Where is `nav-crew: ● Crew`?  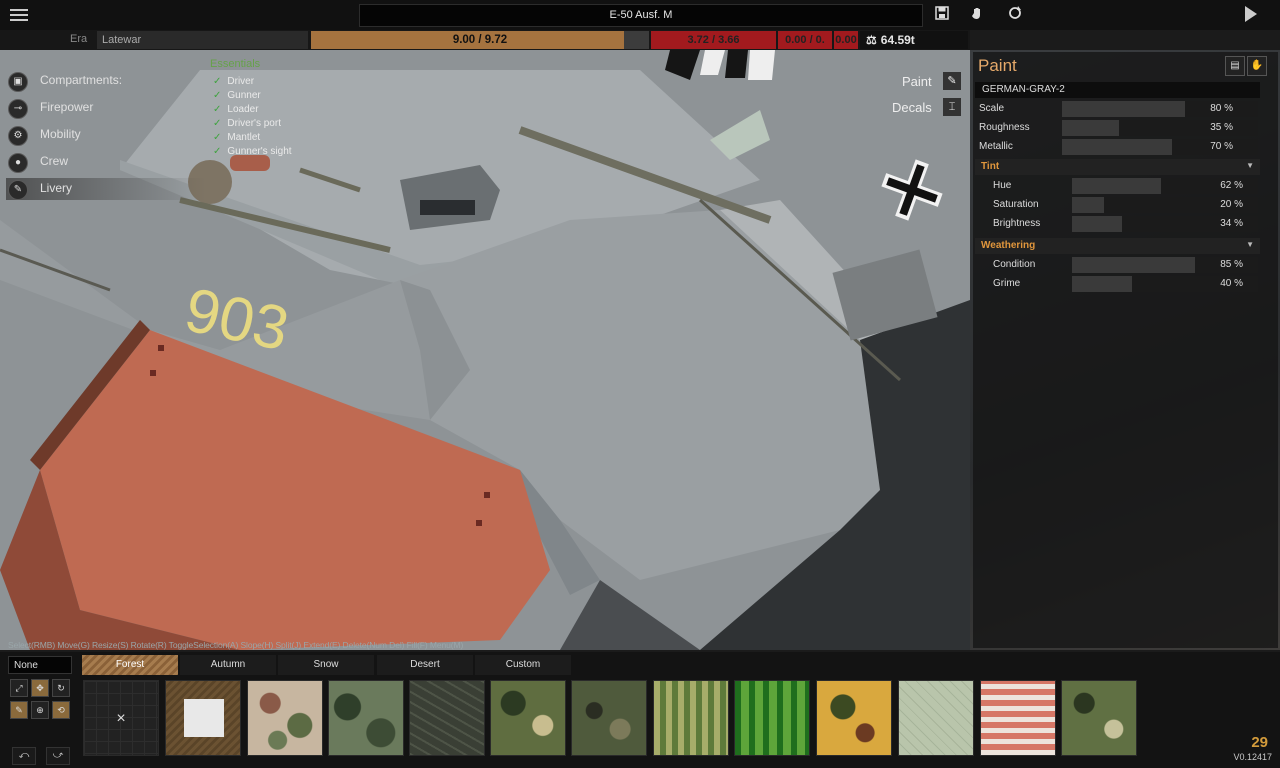 nav-crew: ● Crew is located at coordinates (106, 162).